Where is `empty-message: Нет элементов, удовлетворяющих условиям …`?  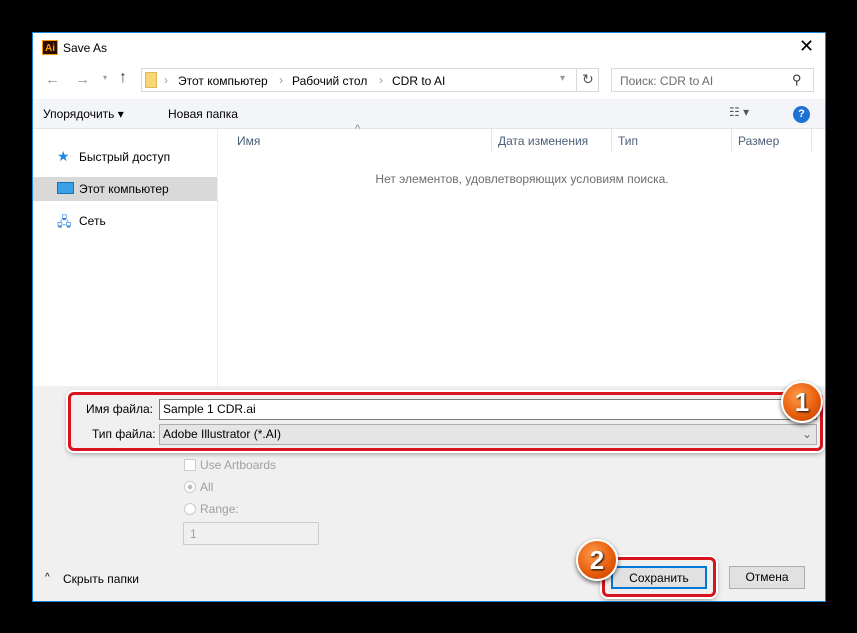
empty-message: Нет элементов, удовлетворяющих условиям … is located at coordinates (522, 179).